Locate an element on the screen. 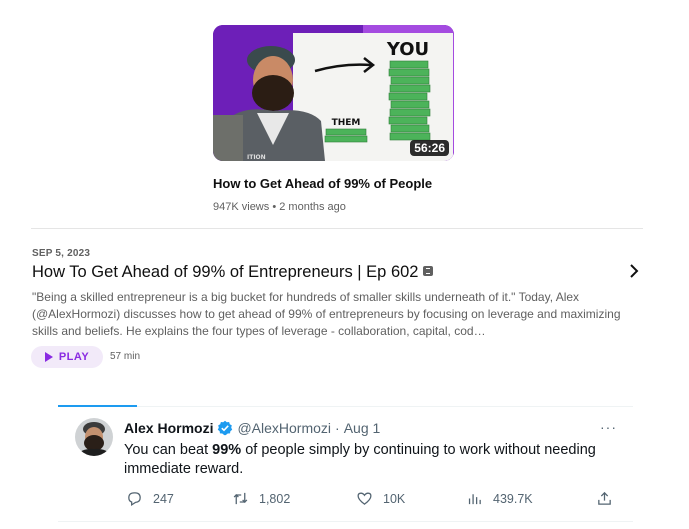 This screenshot has height=529, width=689. divider is located at coordinates (337, 228).